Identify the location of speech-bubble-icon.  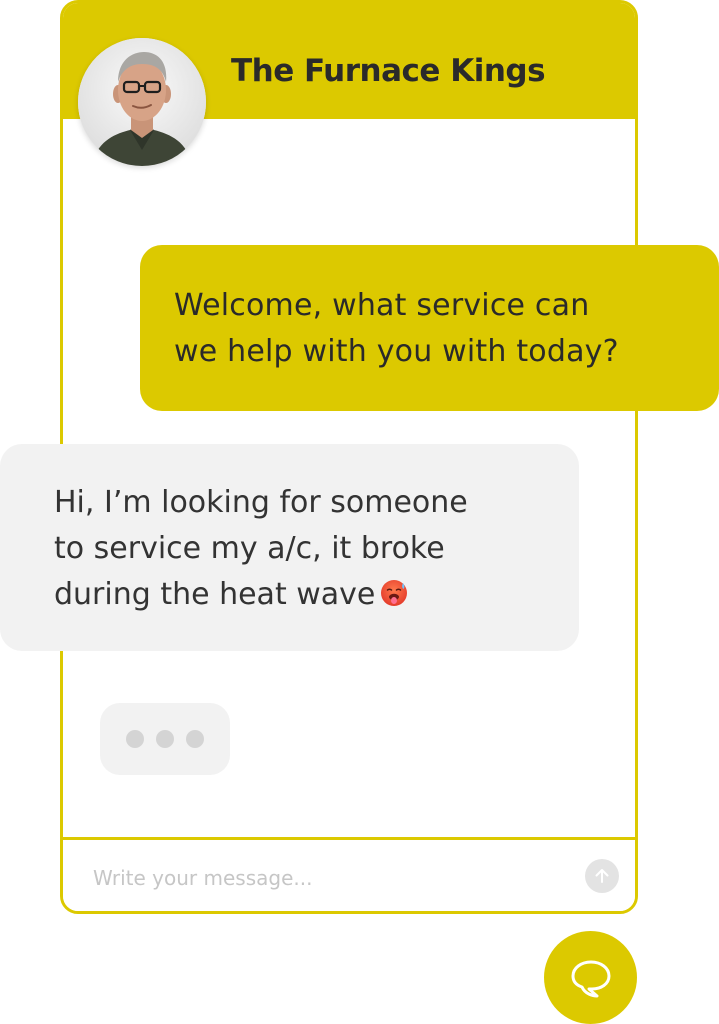
(590, 978).